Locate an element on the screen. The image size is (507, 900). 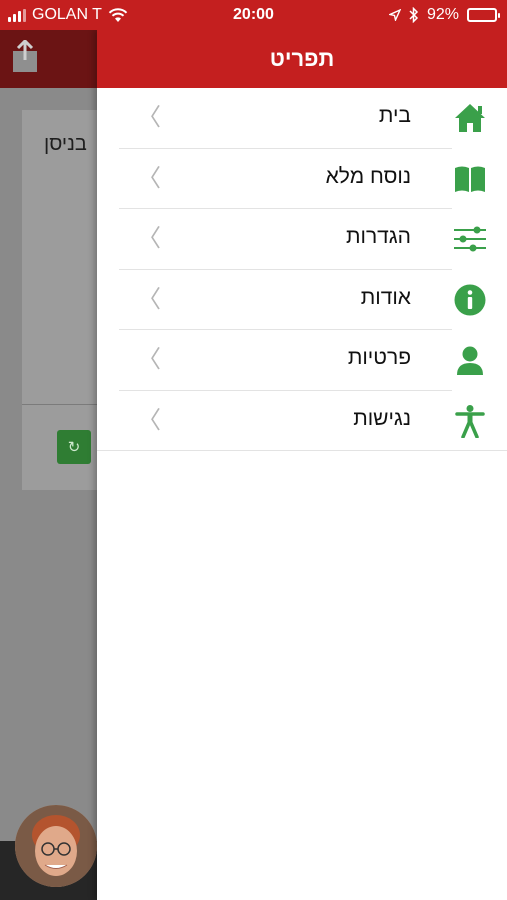
sliders-icon is located at coordinates (470, 239).